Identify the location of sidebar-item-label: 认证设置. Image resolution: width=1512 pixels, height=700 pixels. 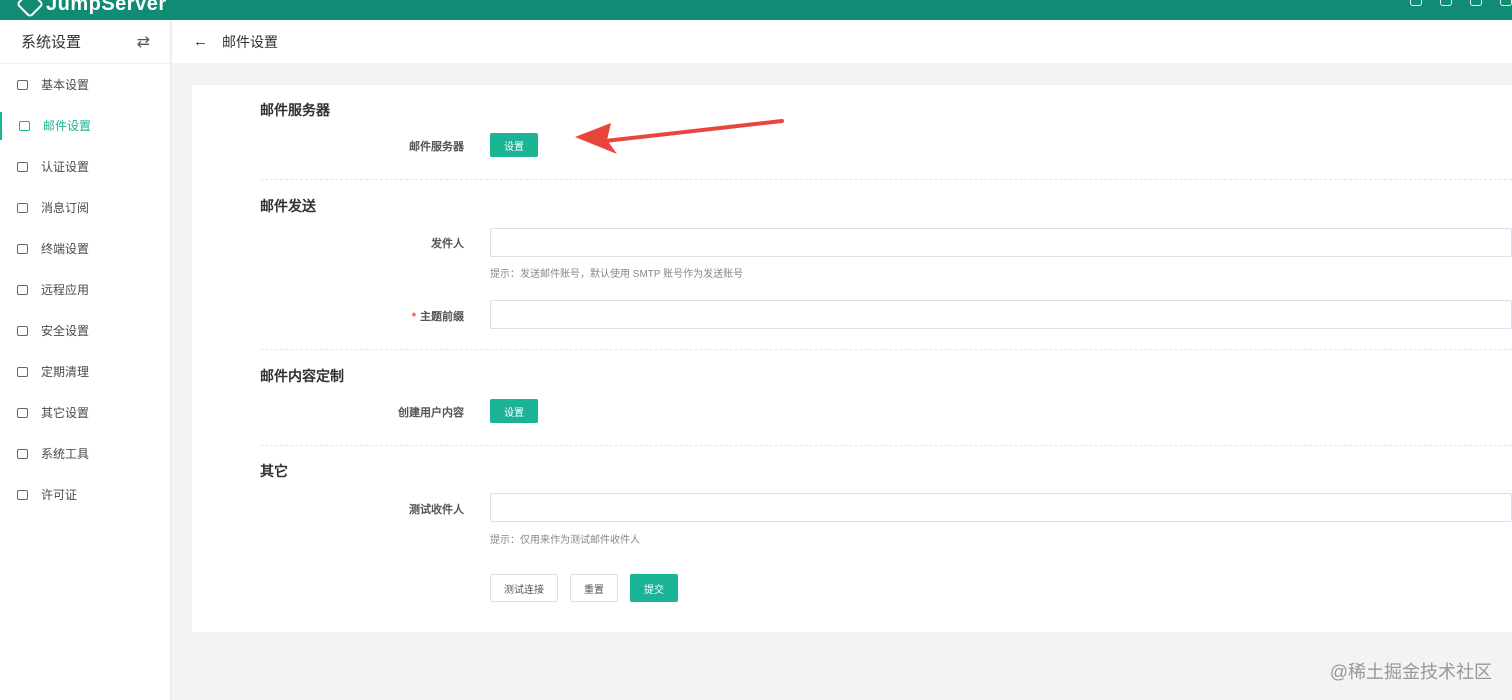
(65, 167).